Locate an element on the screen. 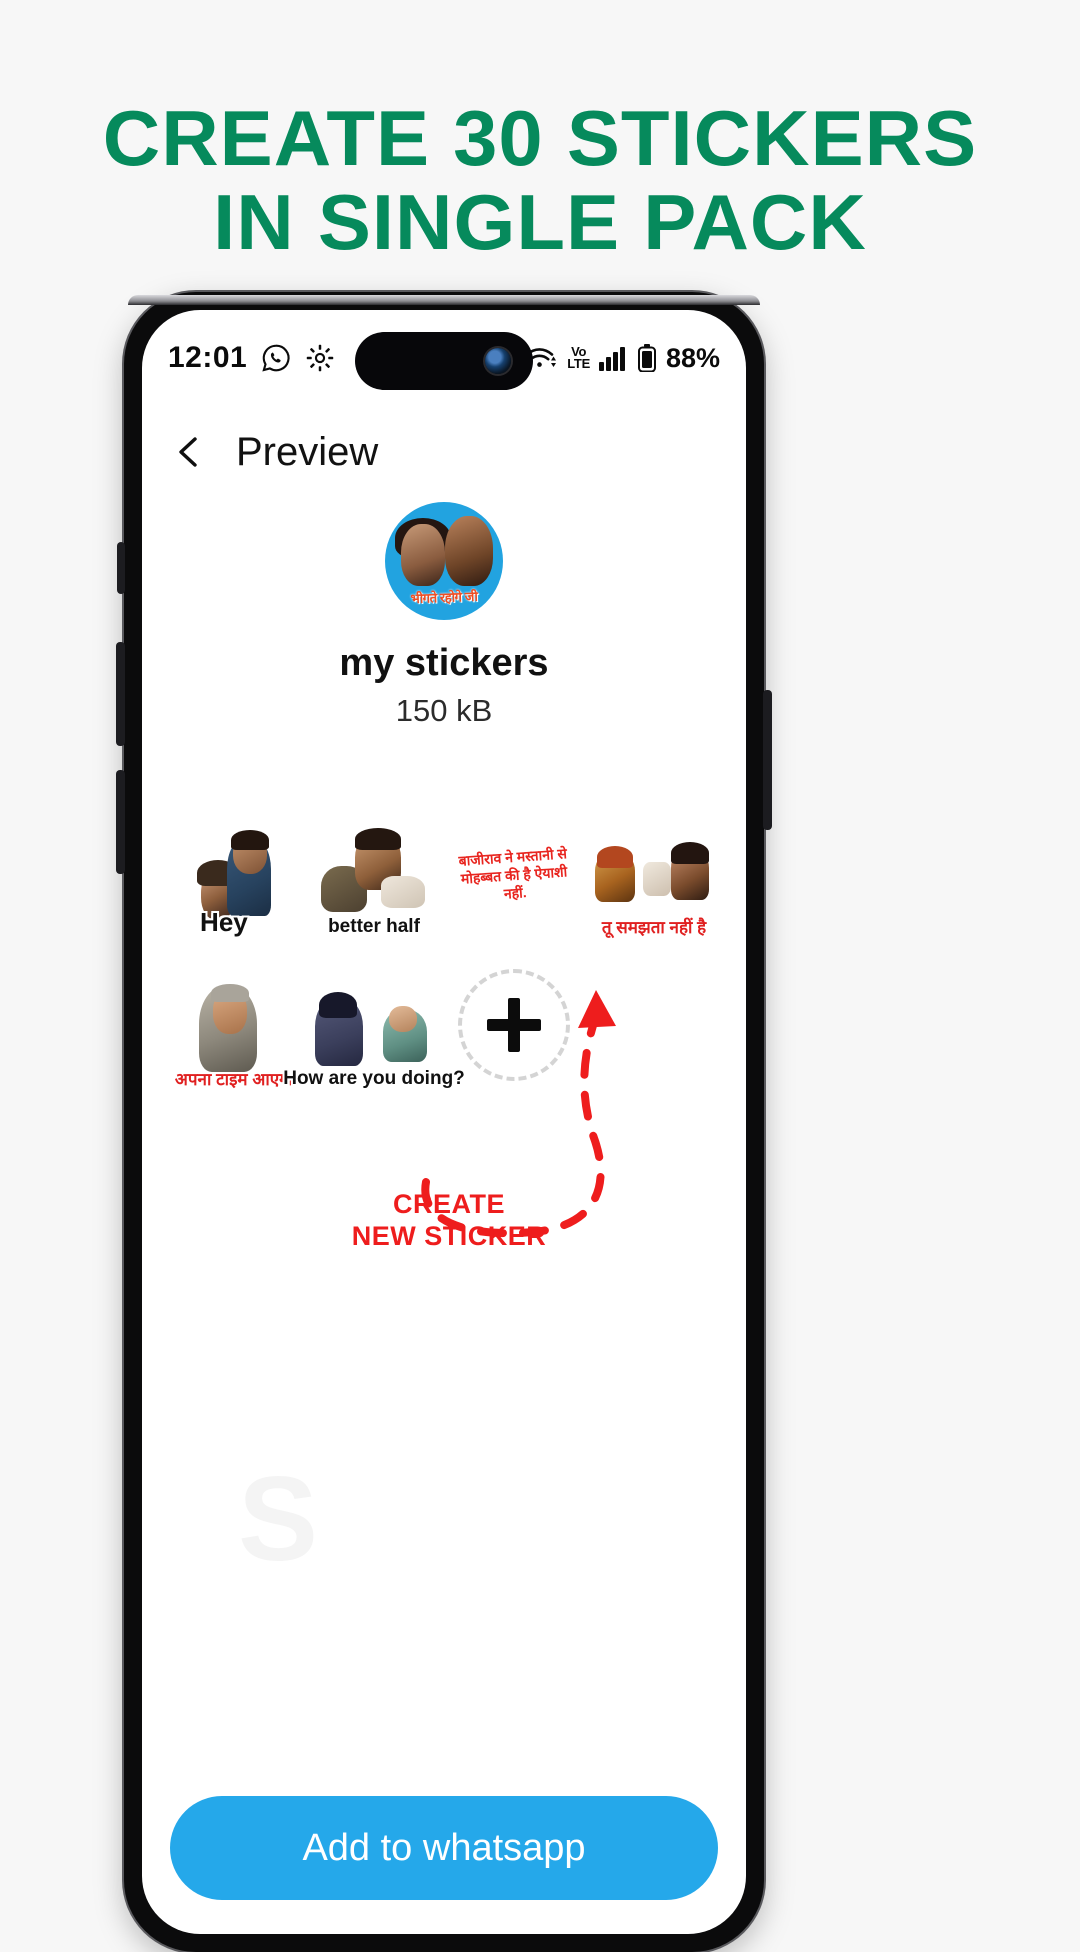 This screenshot has width=1080, height=1952. sticker-caption: Hey is located at coordinates (224, 922).